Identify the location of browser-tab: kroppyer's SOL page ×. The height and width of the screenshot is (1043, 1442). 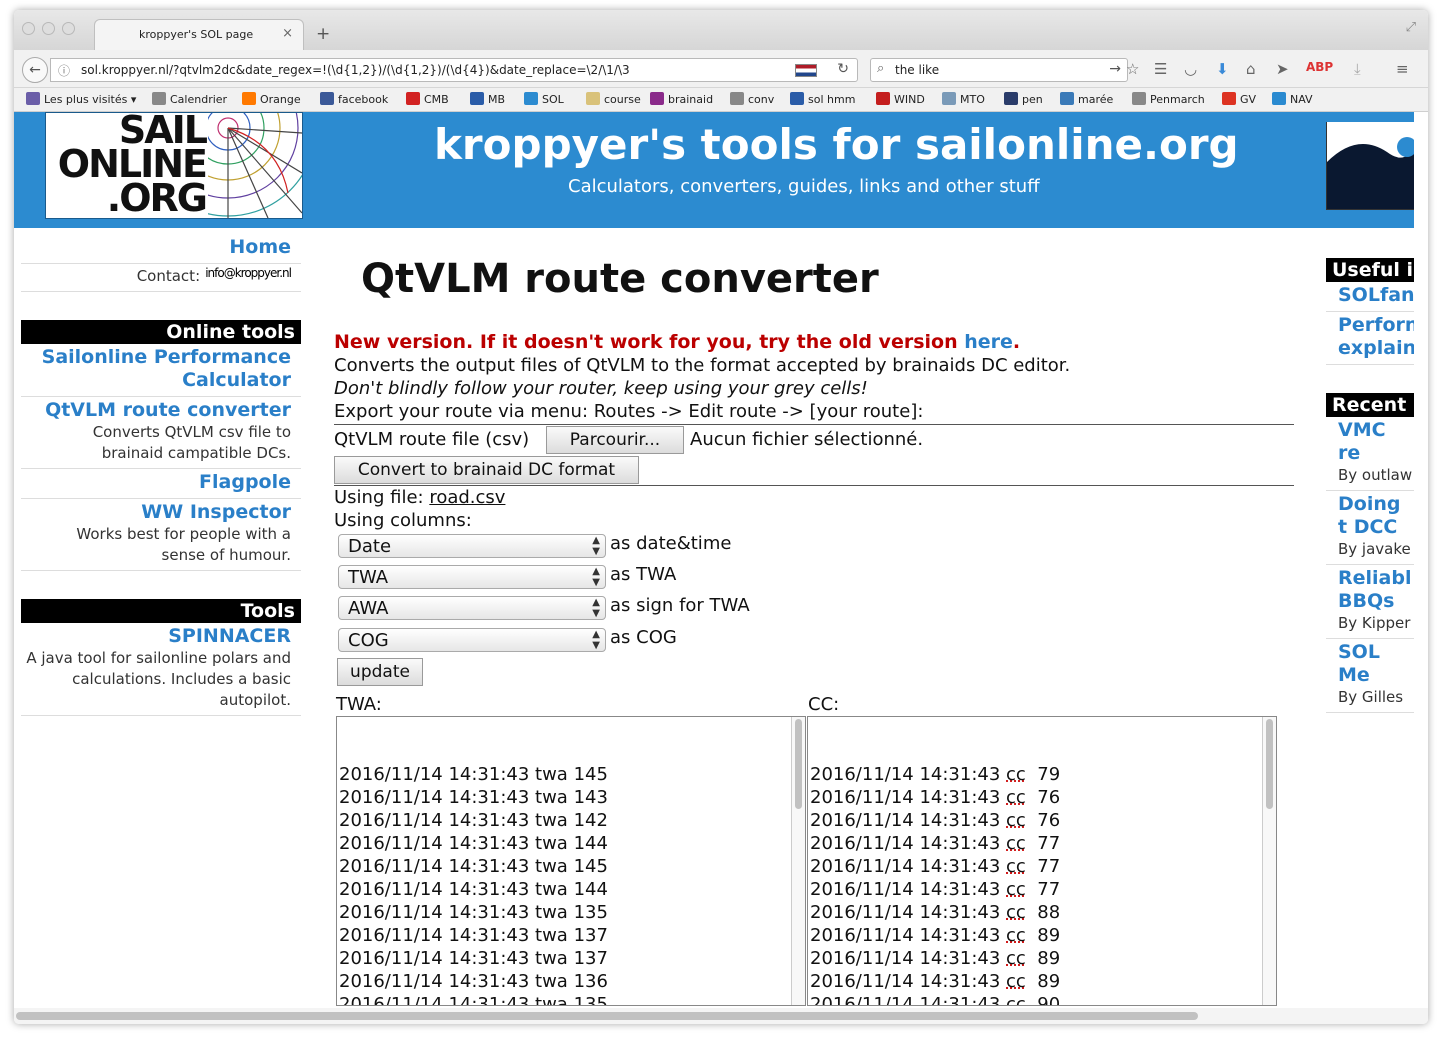
(199, 34).